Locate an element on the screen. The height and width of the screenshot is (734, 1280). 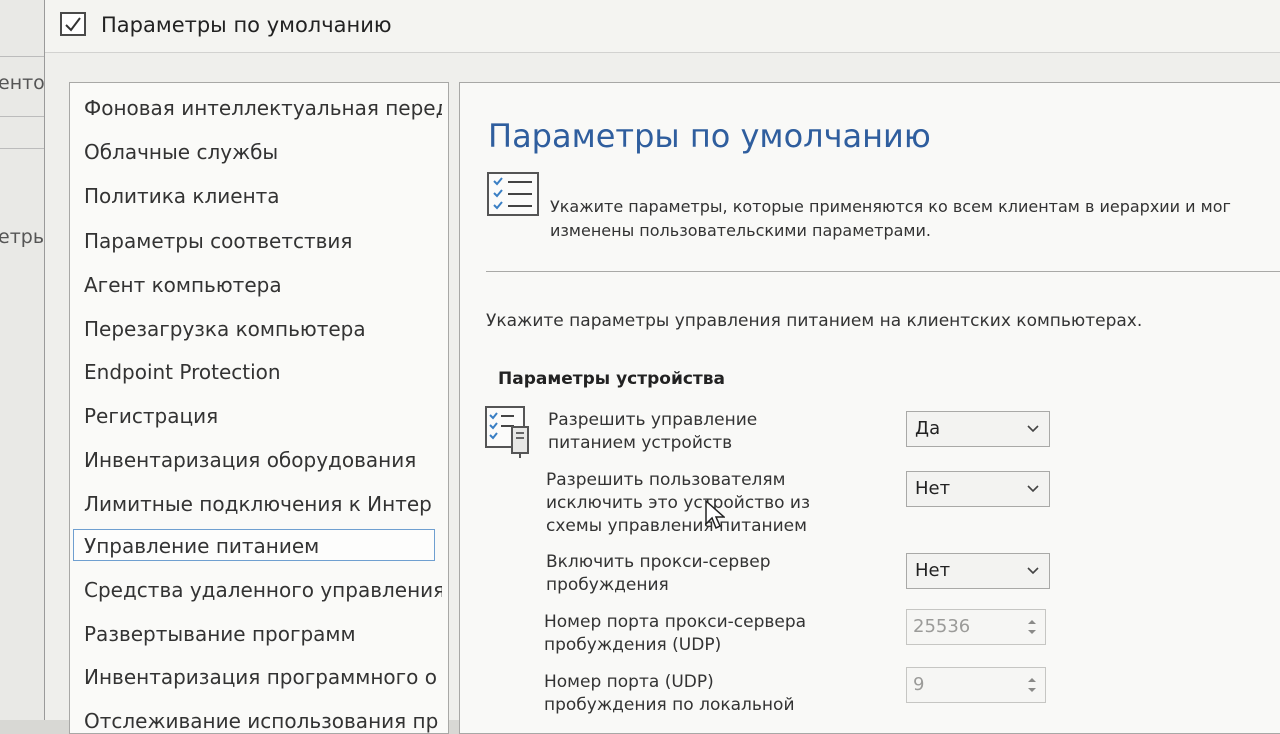
nav-item-endpoint-protection: Endpoint Protection is located at coordinates (262, 372).